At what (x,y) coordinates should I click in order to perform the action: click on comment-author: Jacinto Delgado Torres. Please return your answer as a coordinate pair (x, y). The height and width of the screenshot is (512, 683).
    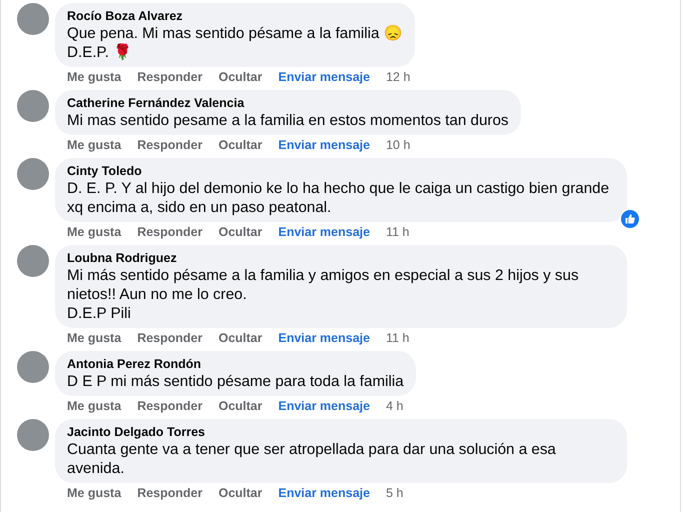
    Looking at the image, I should click on (341, 432).